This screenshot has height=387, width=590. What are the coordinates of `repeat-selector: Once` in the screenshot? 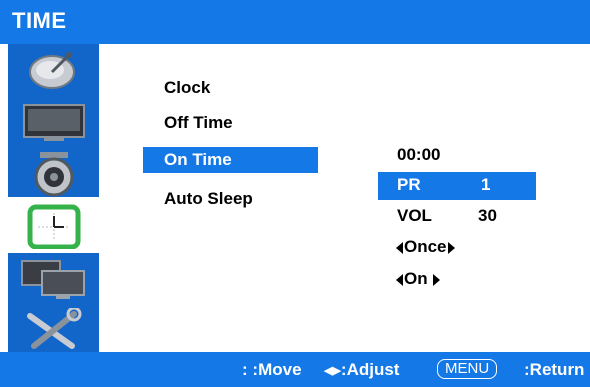 It's located at (425, 247).